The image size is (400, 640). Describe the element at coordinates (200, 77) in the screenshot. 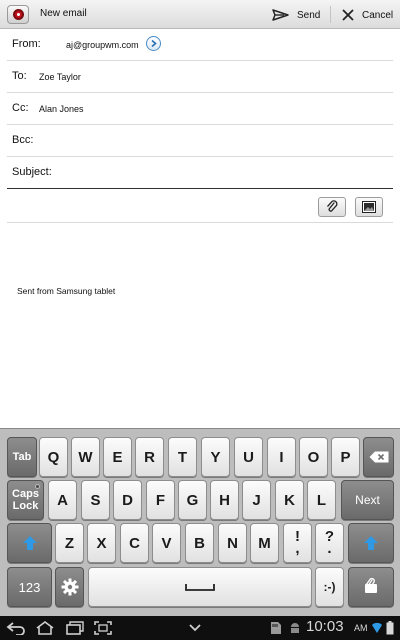

I see `to-row: To: Zoe Taylor` at that location.